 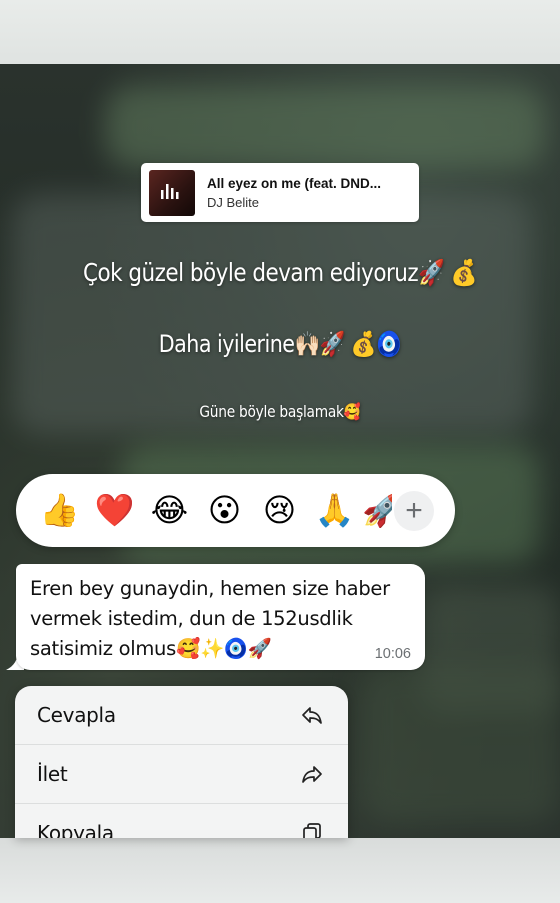 What do you see at coordinates (312, 715) in the screenshot?
I see `reply-icon` at bounding box center [312, 715].